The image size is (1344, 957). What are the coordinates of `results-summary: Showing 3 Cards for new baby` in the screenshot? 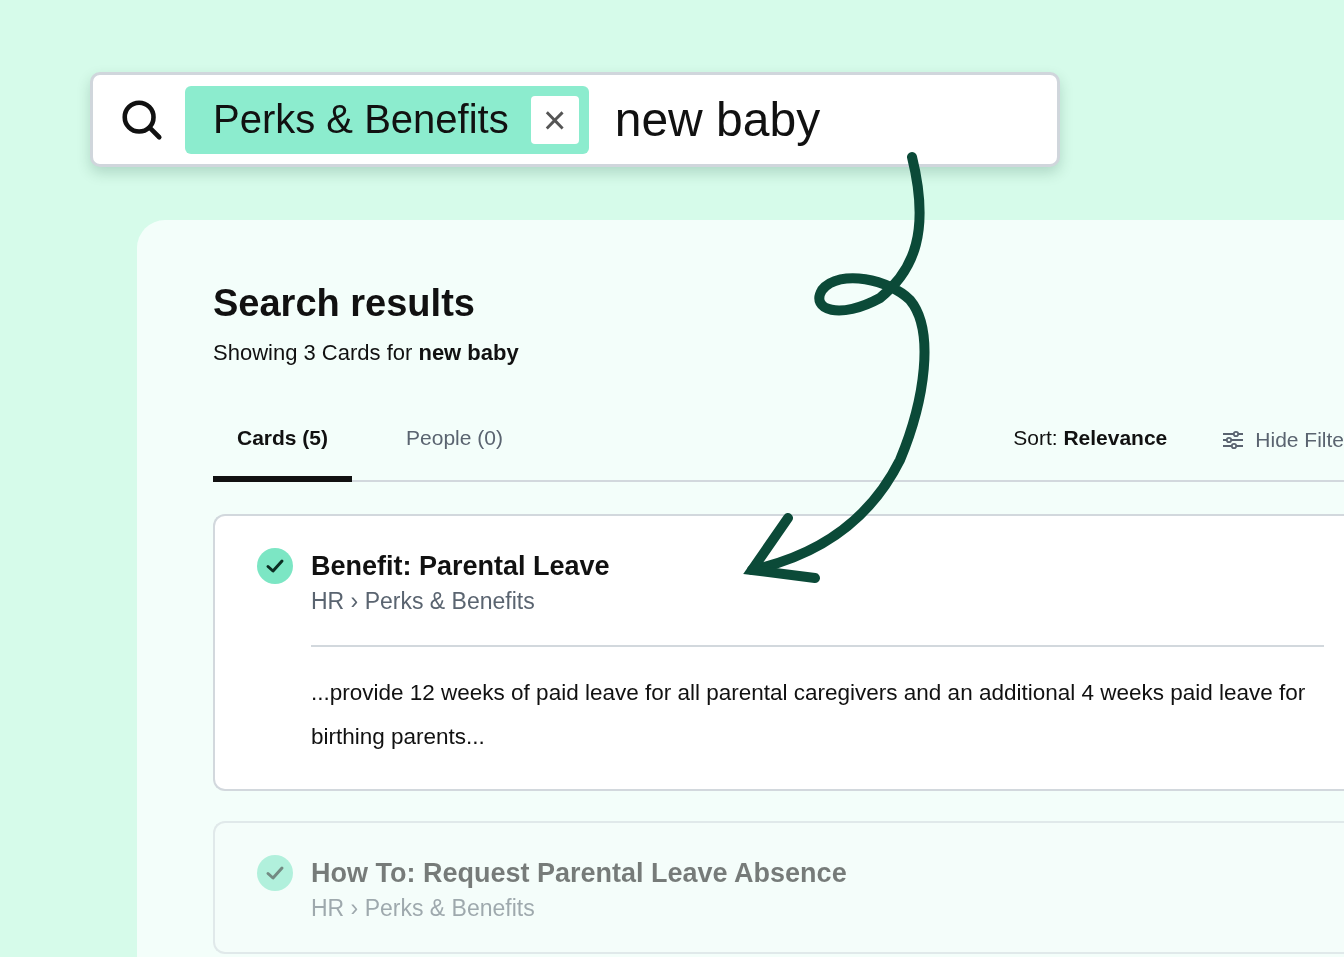 It's located at (366, 353).